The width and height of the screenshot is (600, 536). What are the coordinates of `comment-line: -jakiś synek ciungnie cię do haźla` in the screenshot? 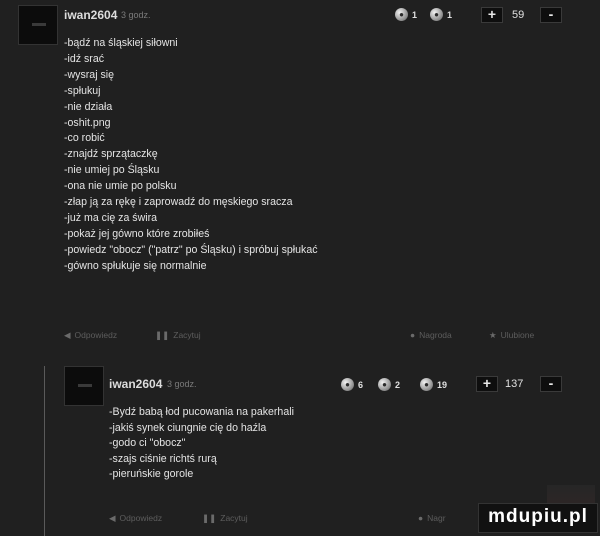 It's located at (188, 427).